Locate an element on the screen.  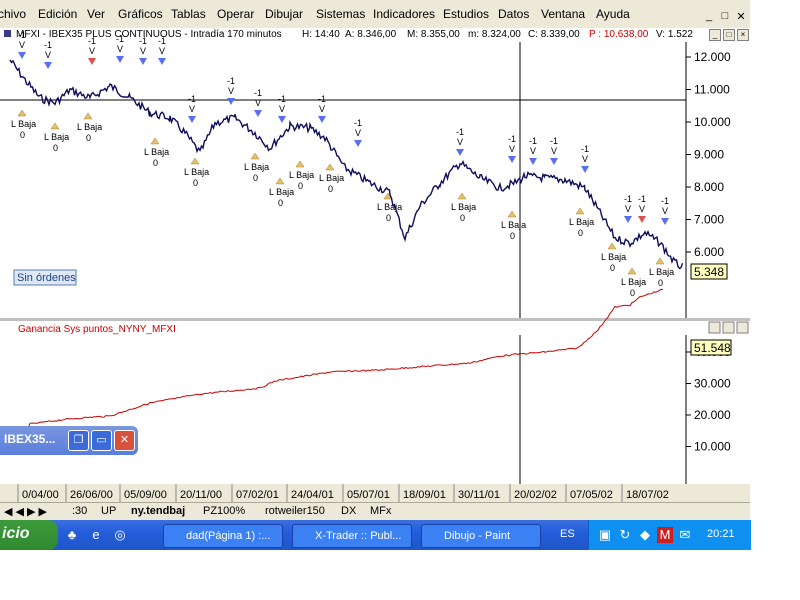
menu-indicadores: Indicadores is located at coordinates (404, 14).